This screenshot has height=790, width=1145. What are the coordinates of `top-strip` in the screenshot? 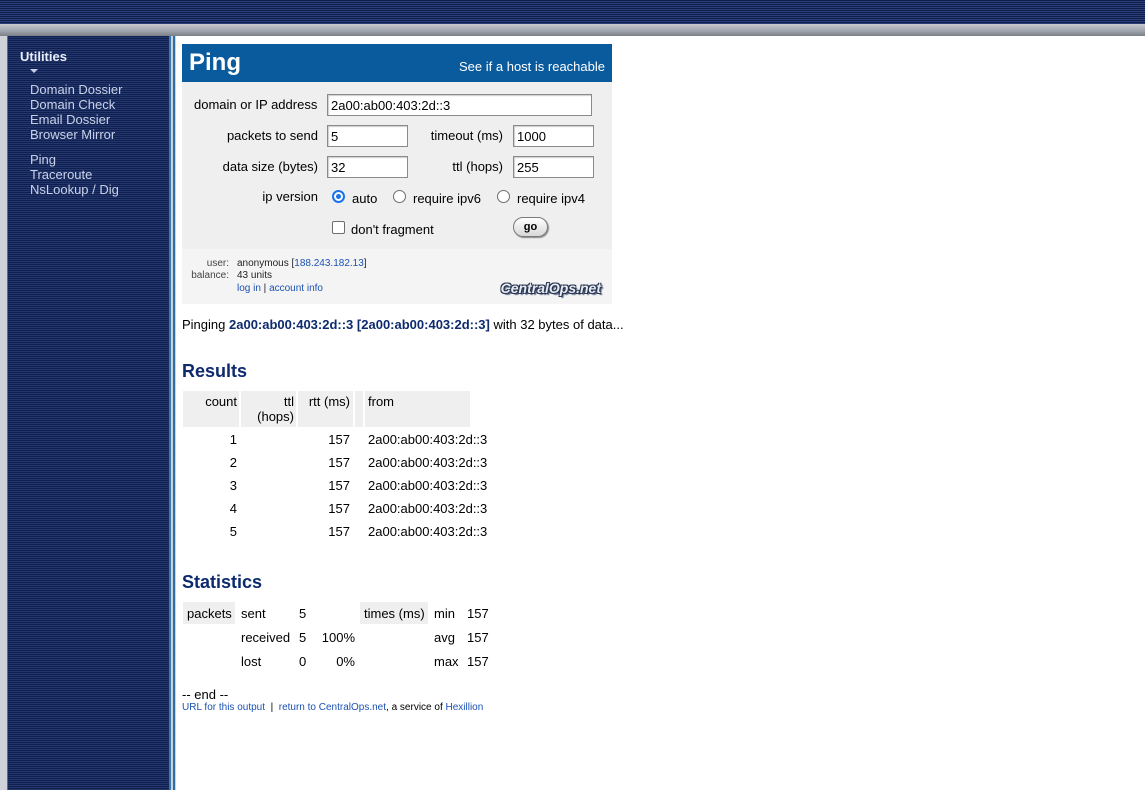 It's located at (572, 30).